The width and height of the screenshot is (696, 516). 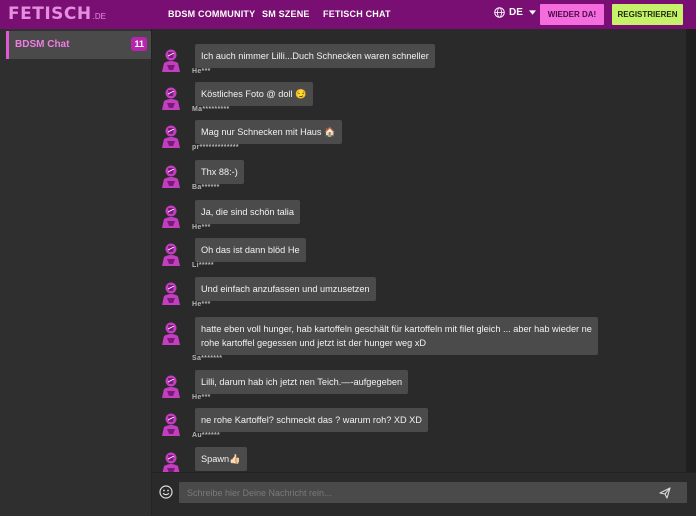 What do you see at coordinates (50, 14) in the screenshot?
I see `logo-wordmark: FETISCH` at bounding box center [50, 14].